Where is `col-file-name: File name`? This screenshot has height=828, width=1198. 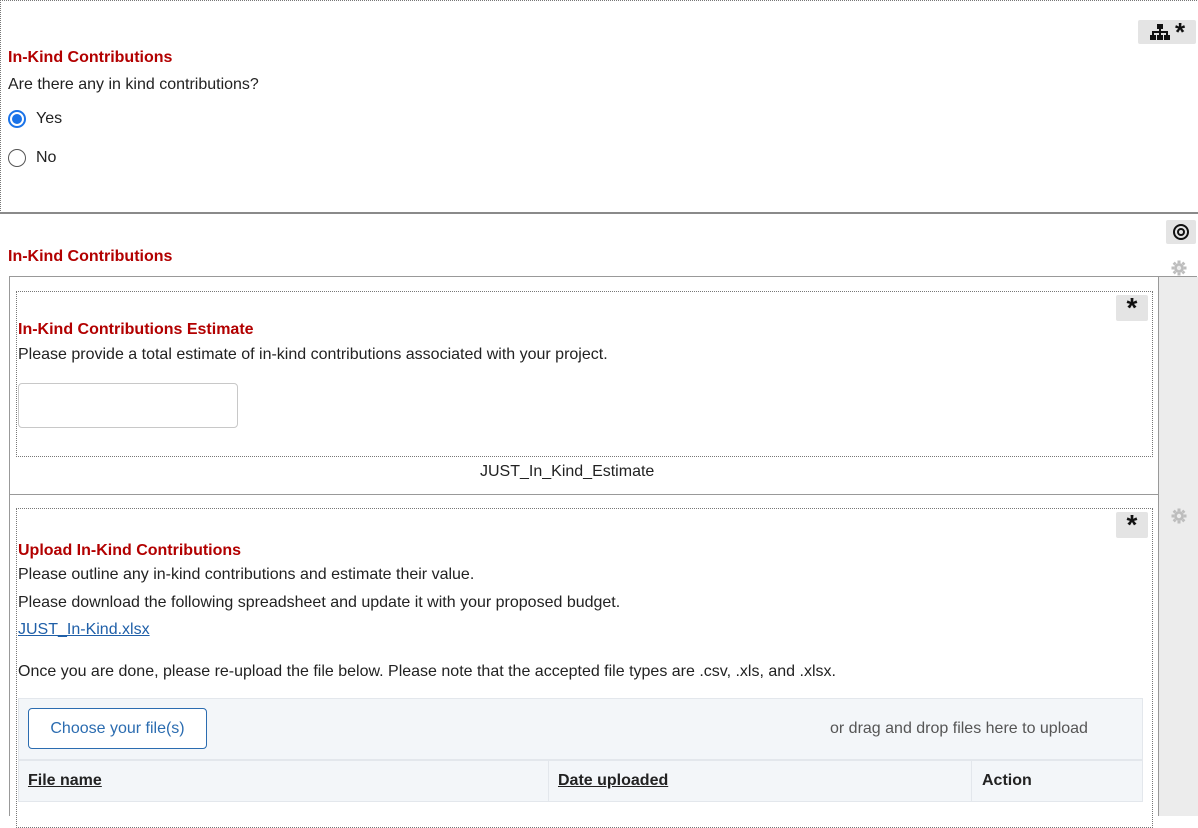
col-file-name: File name is located at coordinates (65, 781).